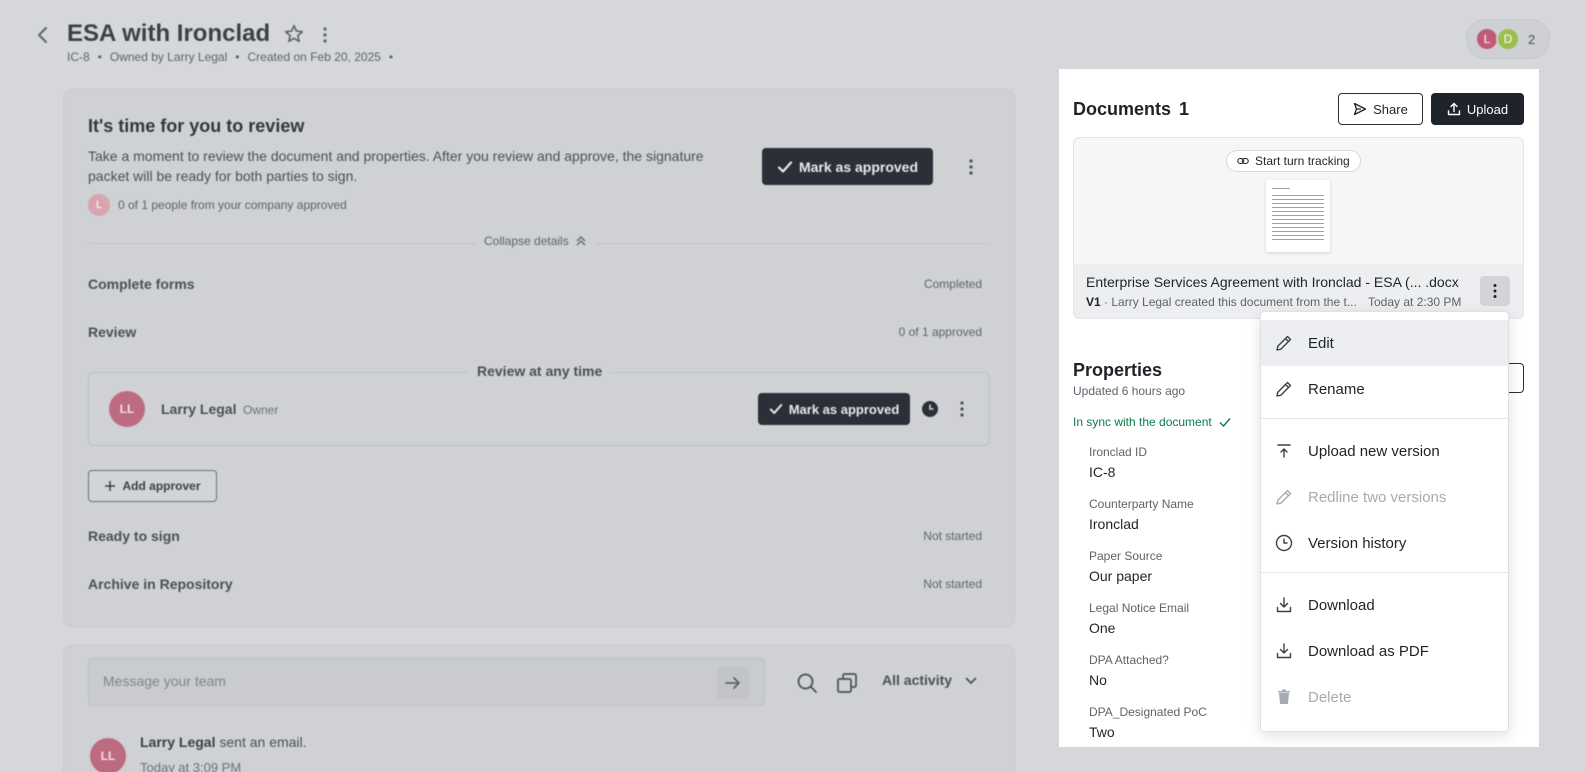 This screenshot has width=1586, height=772. What do you see at coordinates (1243, 161) in the screenshot?
I see `link-icon` at bounding box center [1243, 161].